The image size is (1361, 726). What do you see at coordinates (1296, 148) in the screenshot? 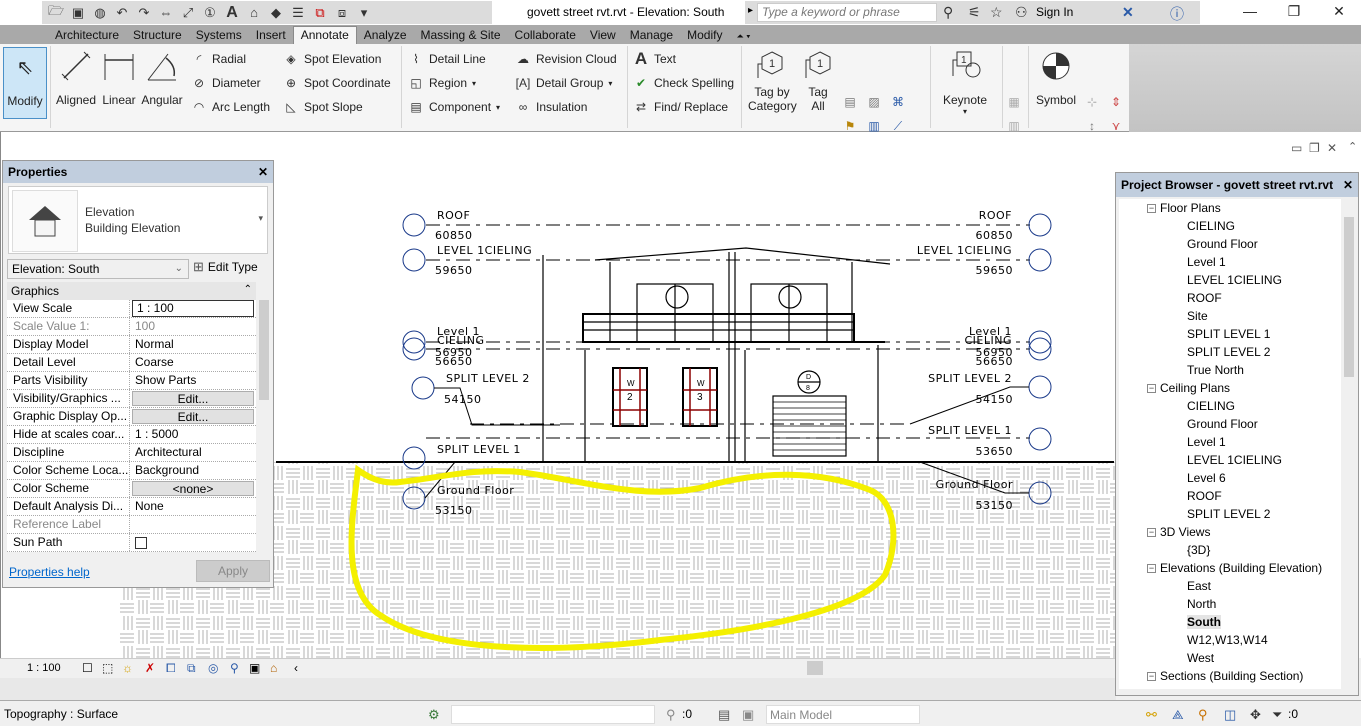
I see `view-minimize-button: ▭` at bounding box center [1296, 148].